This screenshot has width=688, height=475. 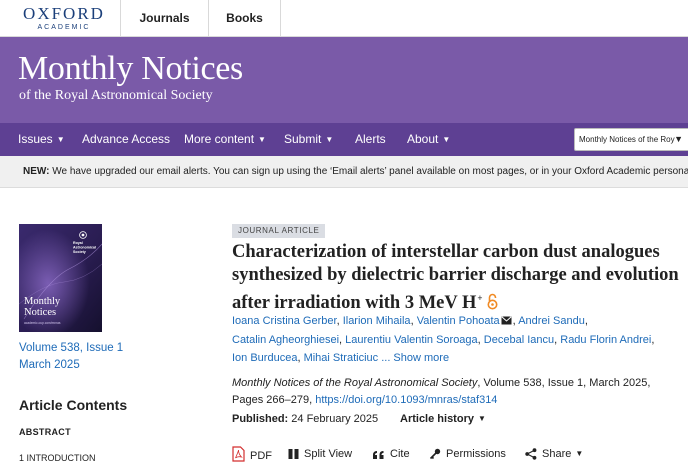 What do you see at coordinates (531, 454) in the screenshot?
I see `share-icon` at bounding box center [531, 454].